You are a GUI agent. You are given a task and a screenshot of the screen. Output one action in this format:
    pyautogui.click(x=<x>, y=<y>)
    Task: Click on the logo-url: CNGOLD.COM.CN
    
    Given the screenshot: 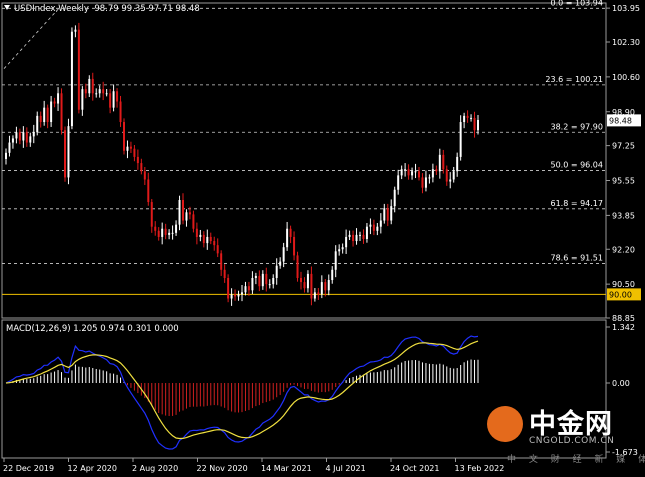 What is the action you would take?
    pyautogui.click(x=572, y=441)
    